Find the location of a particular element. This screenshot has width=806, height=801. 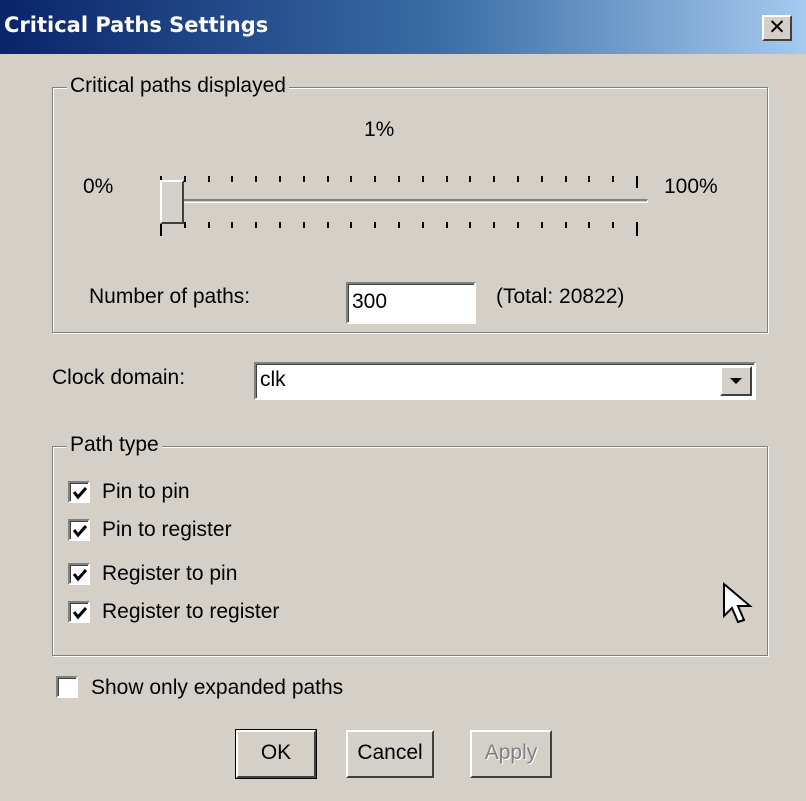

close-icon: ✕ is located at coordinates (777, 27).